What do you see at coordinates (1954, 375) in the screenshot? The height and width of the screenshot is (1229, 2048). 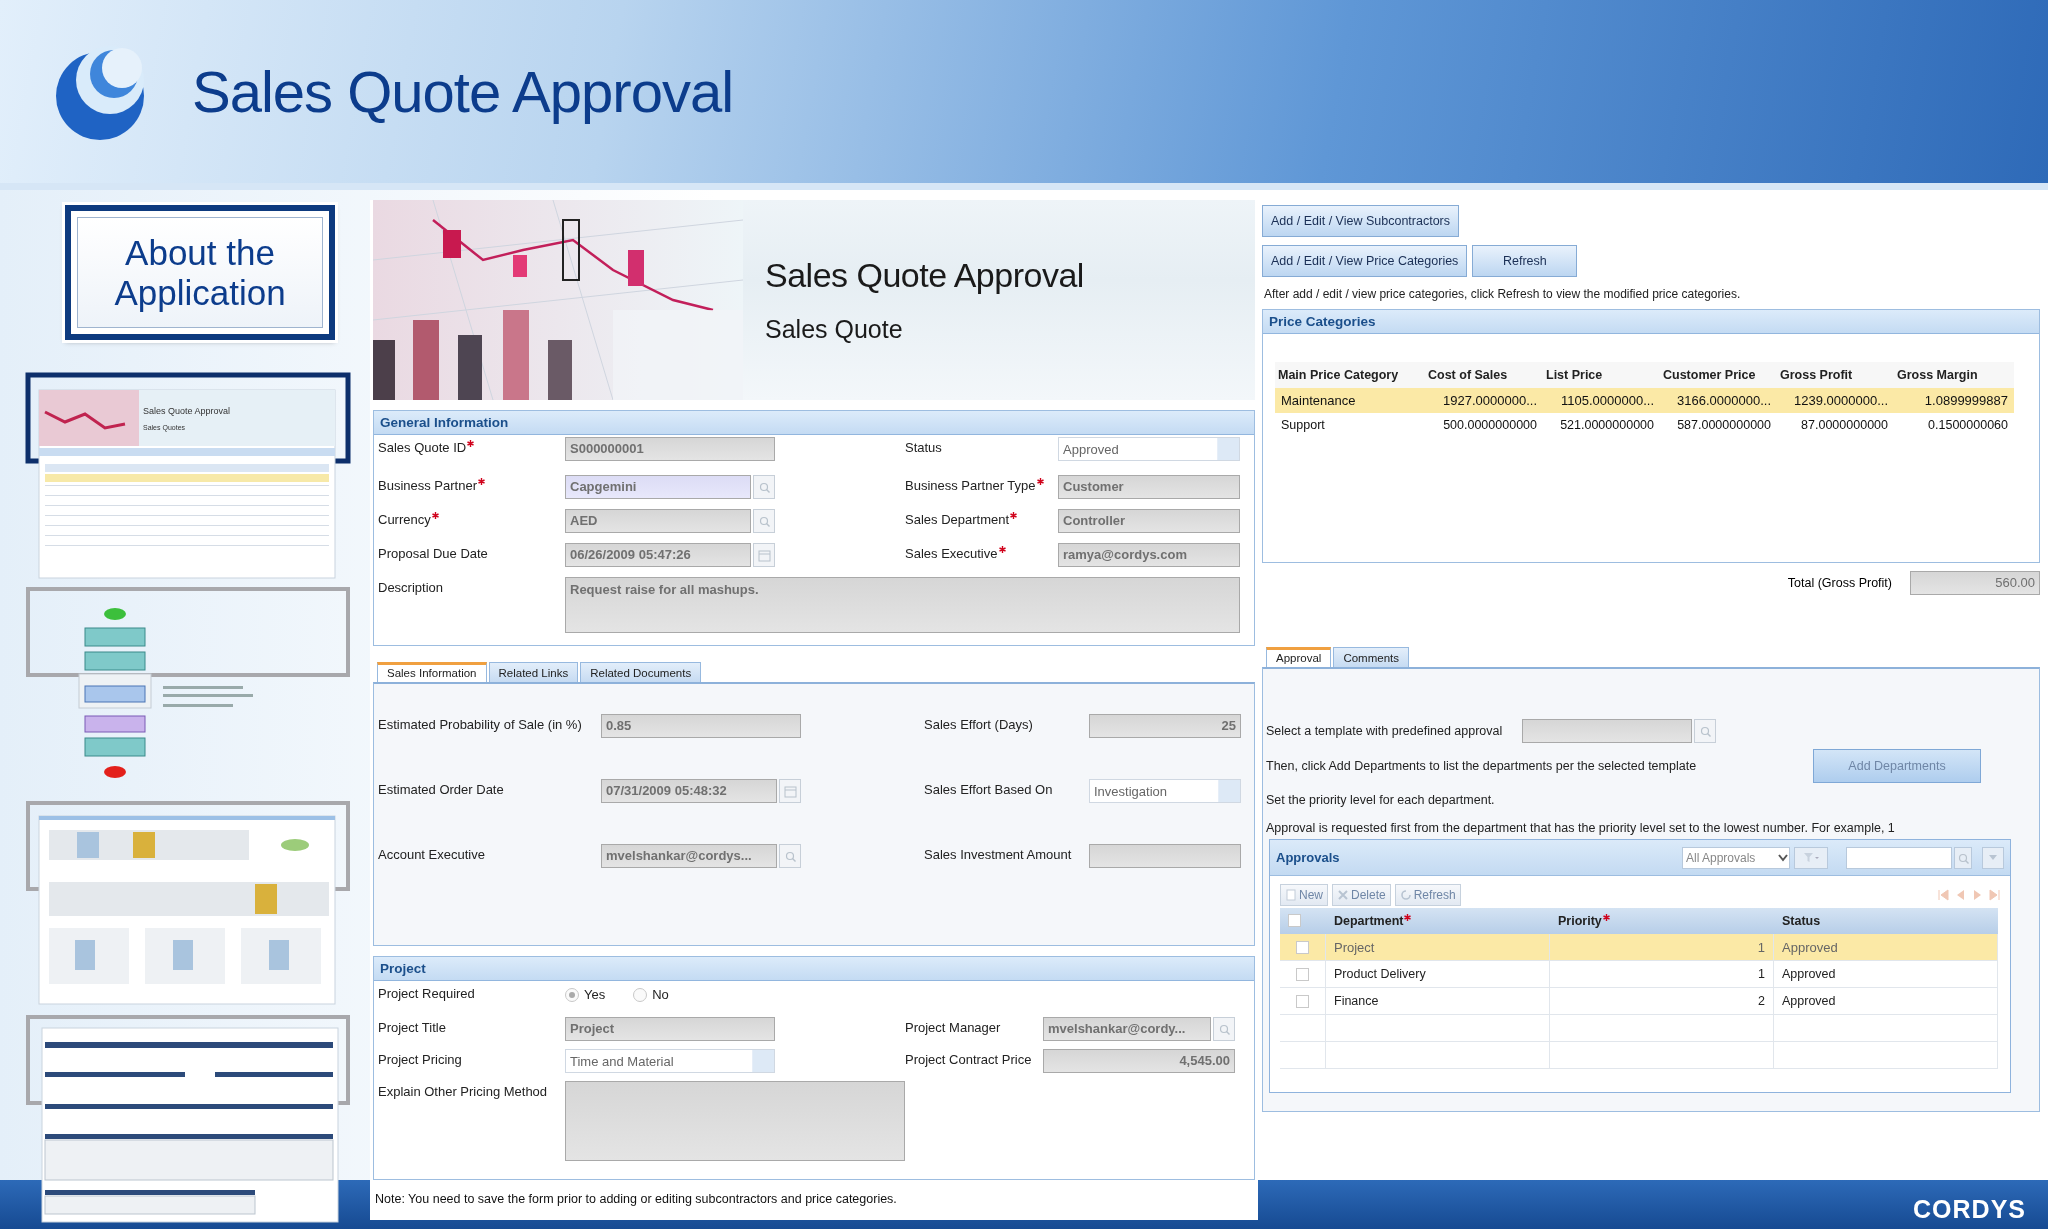 I see `column-header: Gross Margin` at bounding box center [1954, 375].